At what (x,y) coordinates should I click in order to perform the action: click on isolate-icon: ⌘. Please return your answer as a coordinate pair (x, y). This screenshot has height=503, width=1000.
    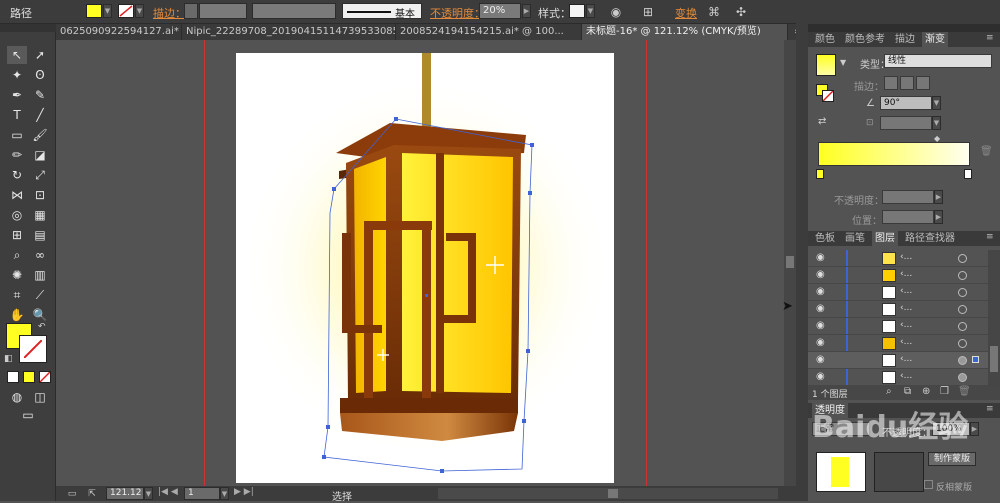
    Looking at the image, I should click on (714, 12).